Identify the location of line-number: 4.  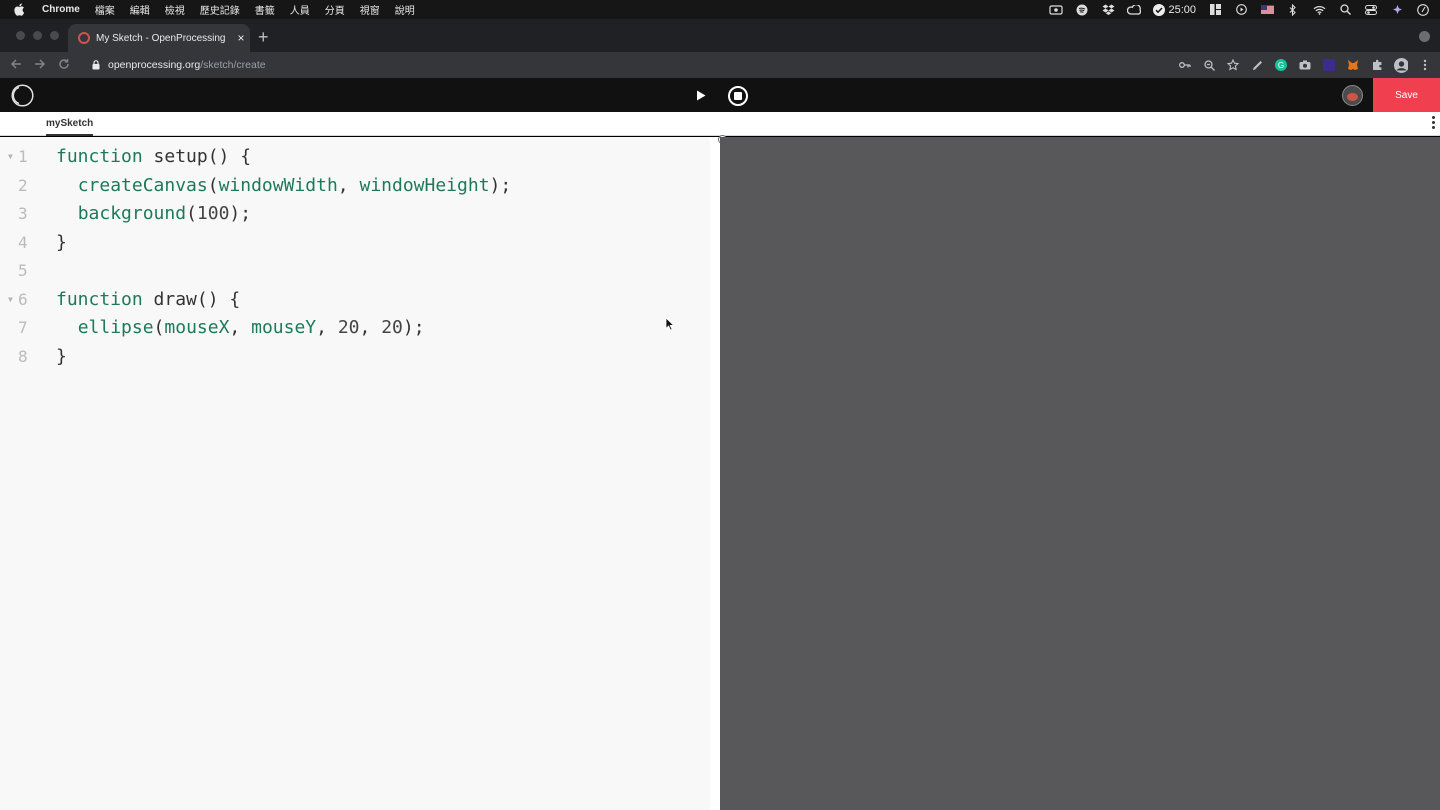
(23, 242).